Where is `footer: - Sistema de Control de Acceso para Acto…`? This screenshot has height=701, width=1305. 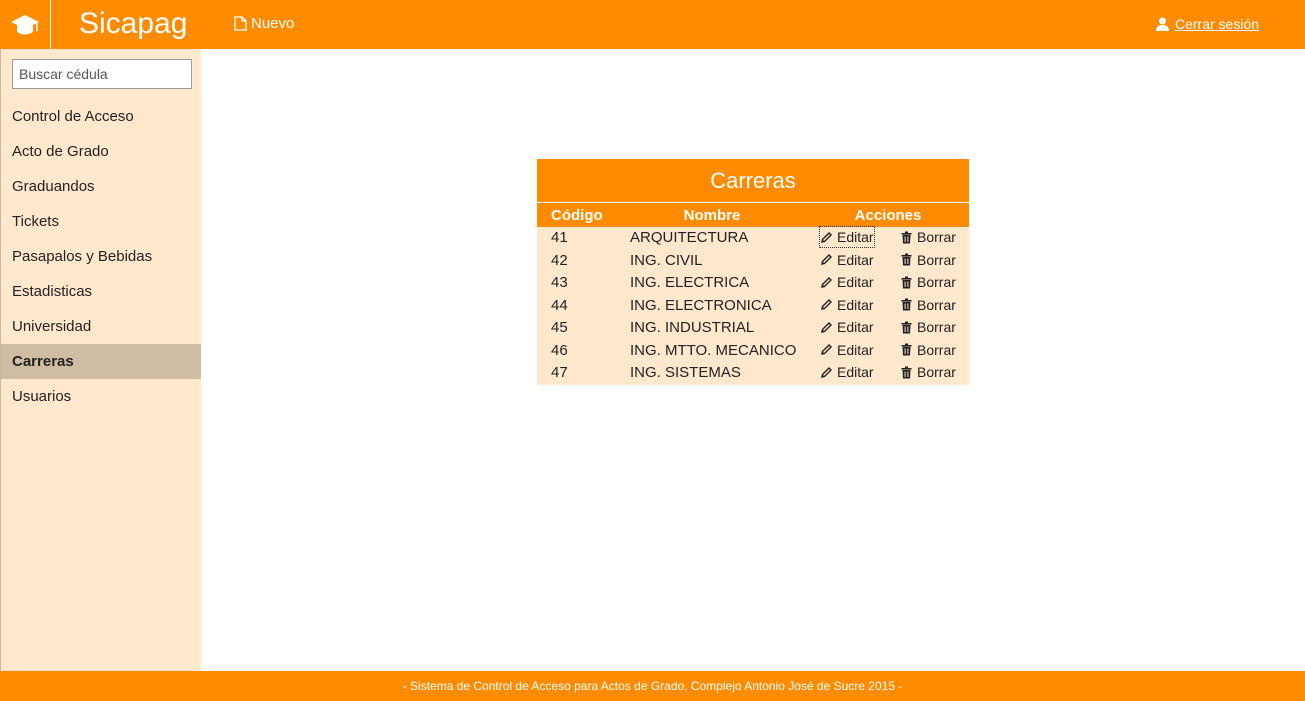
footer: - Sistema de Control de Acceso para Acto… is located at coordinates (652, 686).